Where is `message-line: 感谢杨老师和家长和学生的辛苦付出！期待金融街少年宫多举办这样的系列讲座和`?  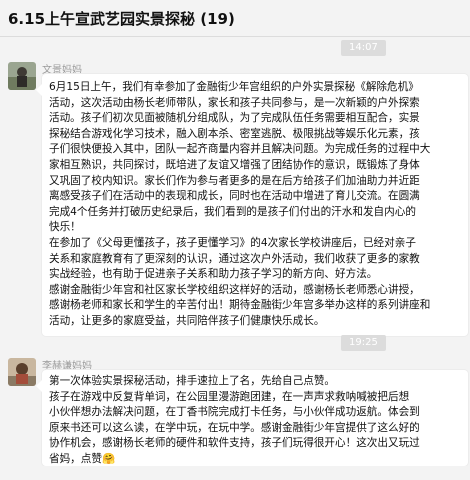
message-line: 感谢杨老师和家长和学生的辛苦付出！期待金融街少年宫多举办这样的系列讲座和 is located at coordinates (240, 305).